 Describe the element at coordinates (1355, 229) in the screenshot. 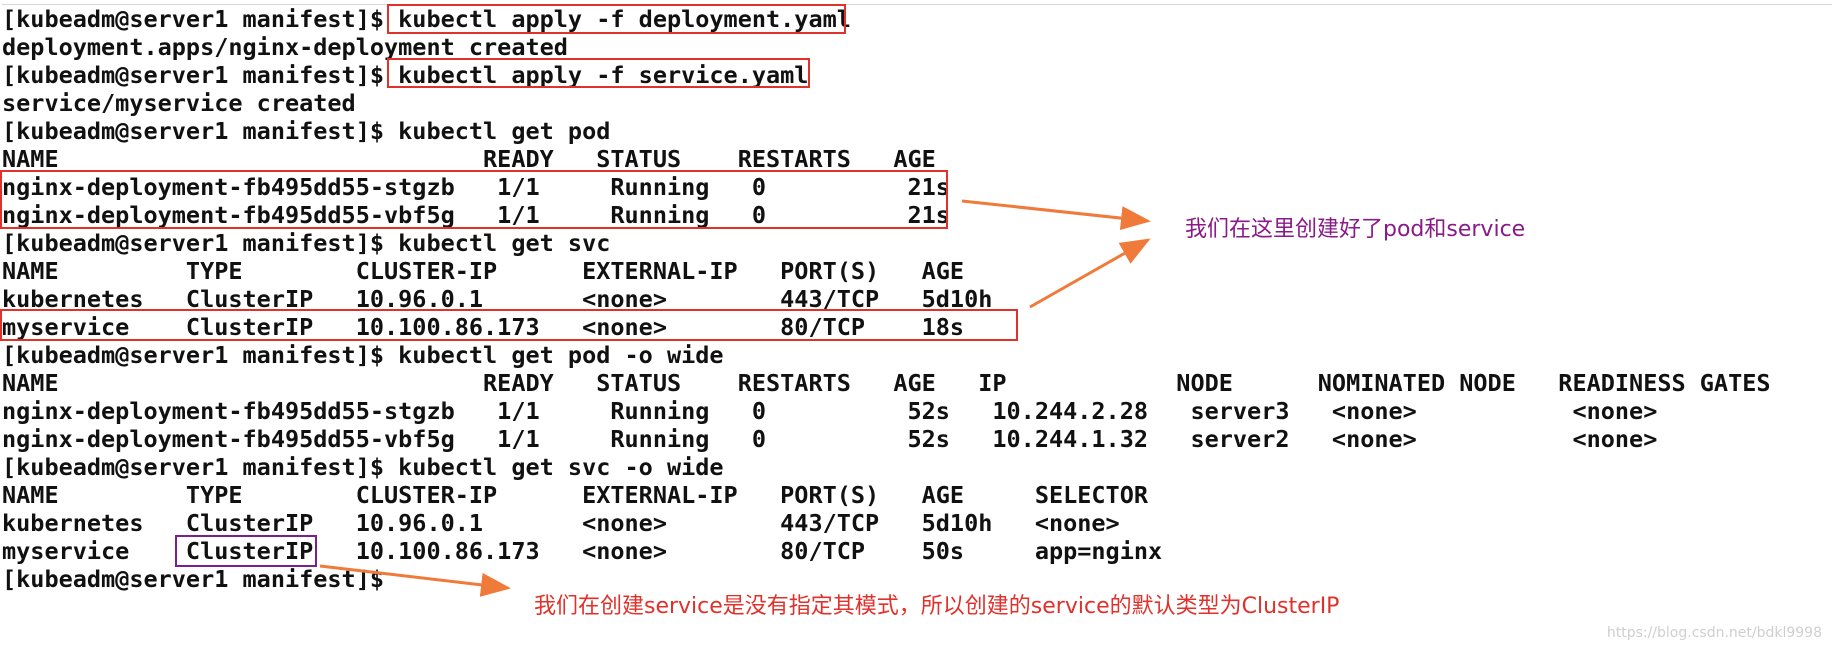

I see `annotation-top-note: 我们在这里创建好了pod和service` at that location.